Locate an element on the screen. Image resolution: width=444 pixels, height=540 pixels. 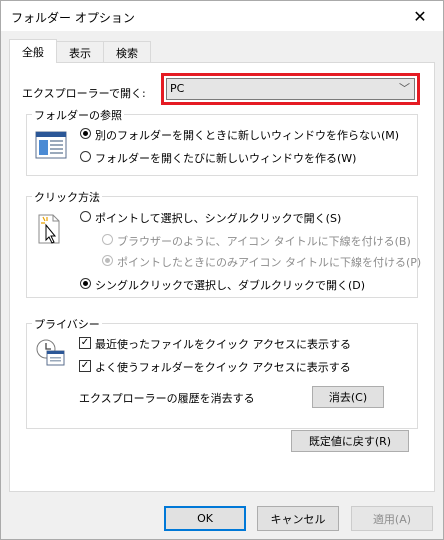
recent-files-checkbox: ✓ is located at coordinates (85, 343).